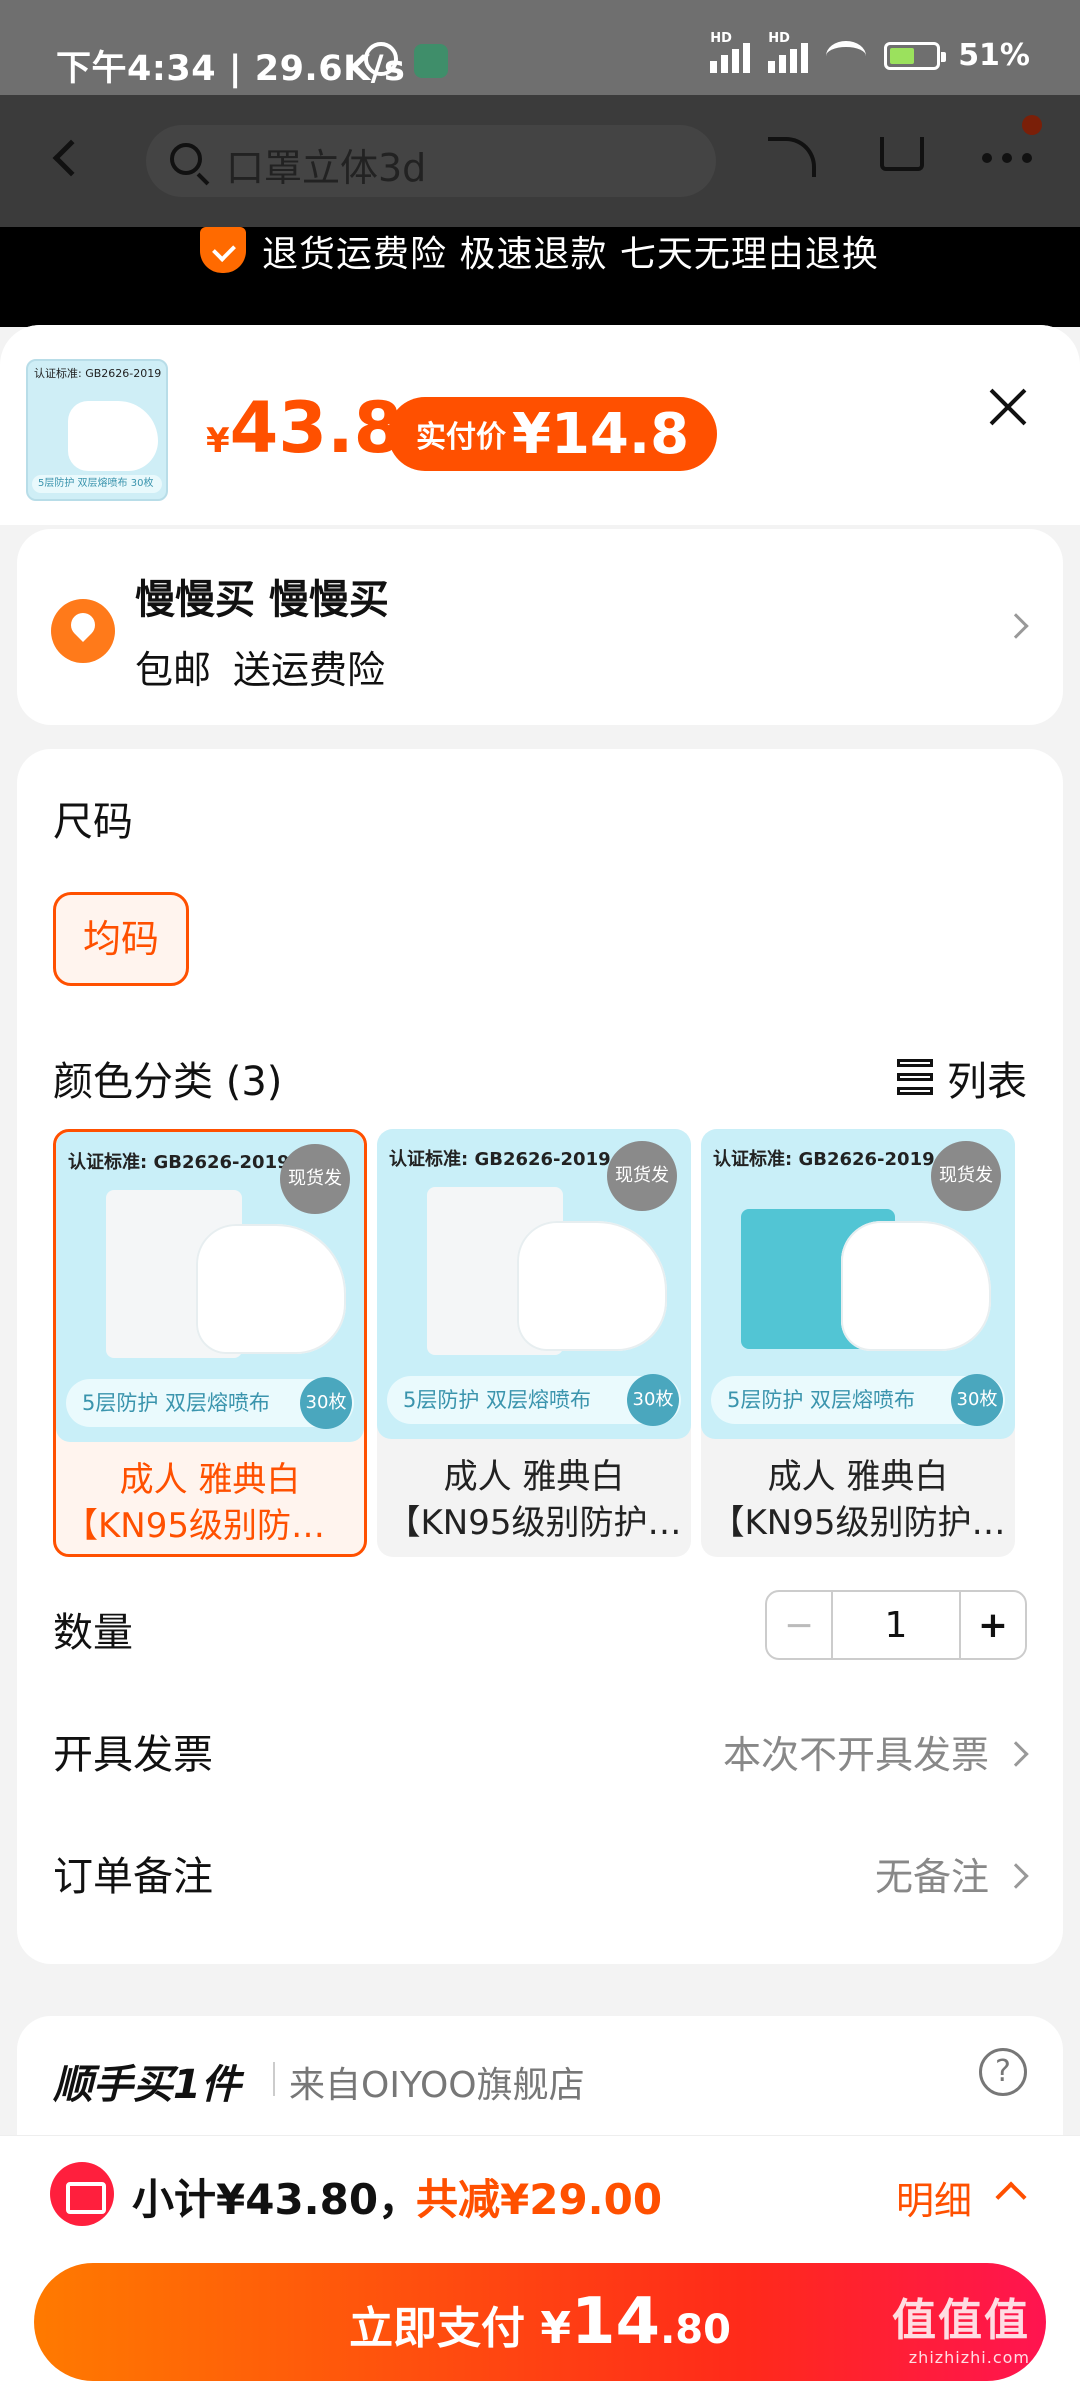  I want to click on order-note-label: 订单备注, so click(133, 1877).